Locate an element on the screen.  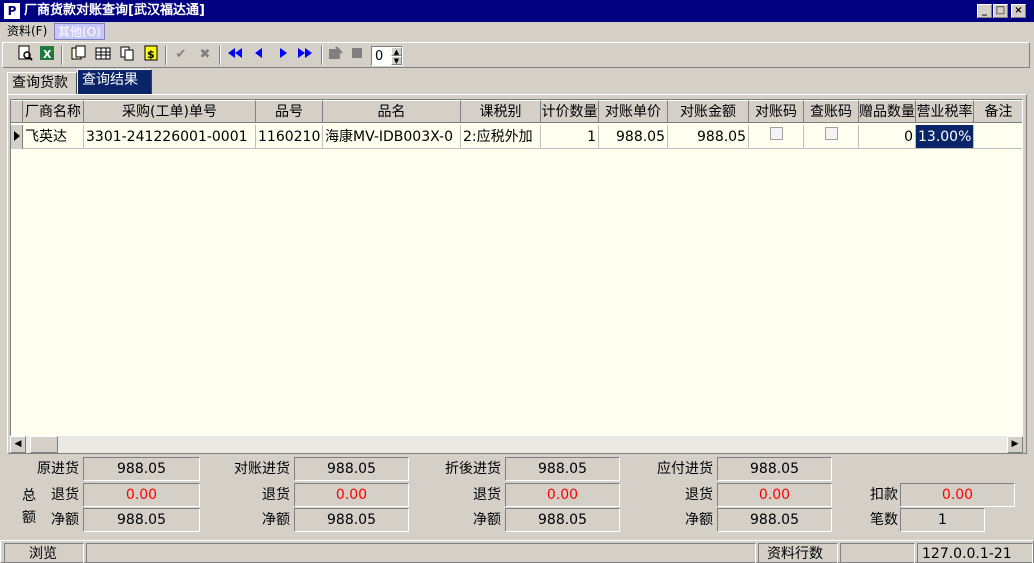
cell-item-no: 1160210 is located at coordinates (289, 137).